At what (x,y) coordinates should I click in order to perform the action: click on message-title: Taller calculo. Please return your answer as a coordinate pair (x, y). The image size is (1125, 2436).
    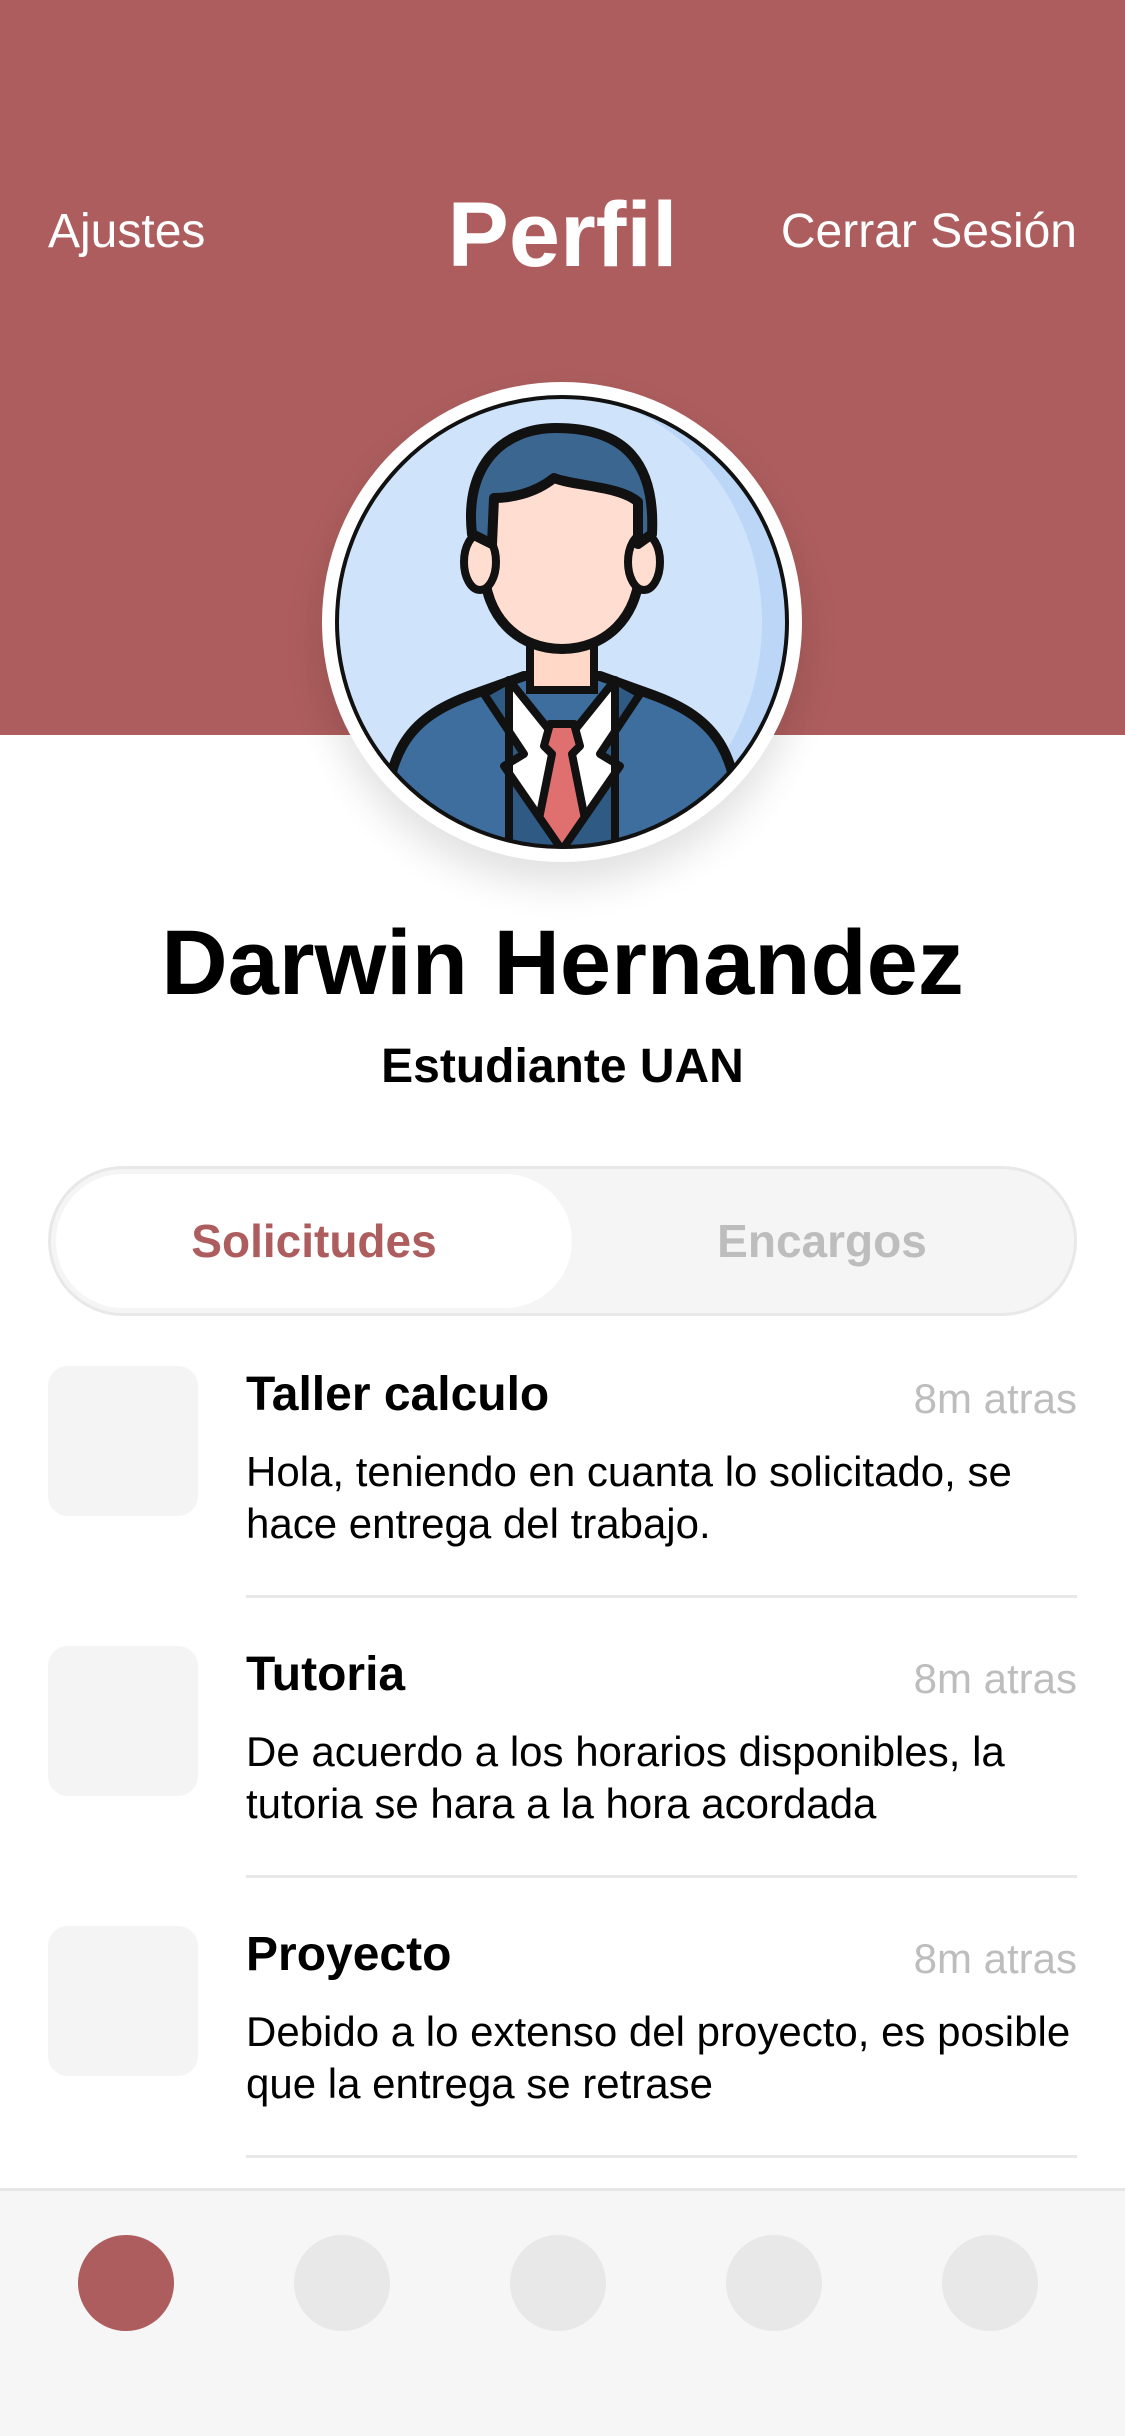
    Looking at the image, I should click on (398, 1394).